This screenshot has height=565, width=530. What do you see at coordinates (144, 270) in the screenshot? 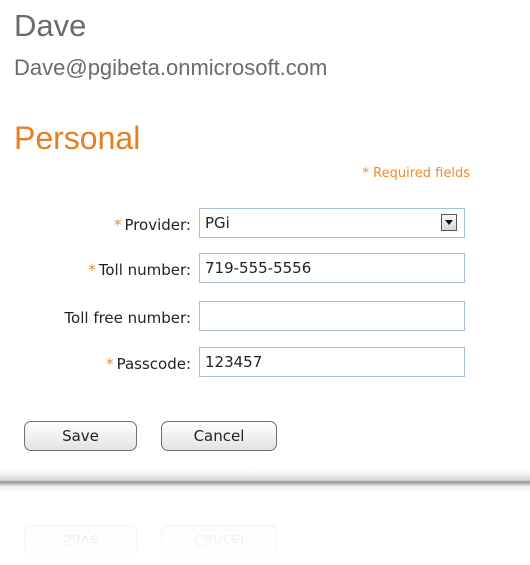
I see `toll-number-label-text: Toll number:` at bounding box center [144, 270].